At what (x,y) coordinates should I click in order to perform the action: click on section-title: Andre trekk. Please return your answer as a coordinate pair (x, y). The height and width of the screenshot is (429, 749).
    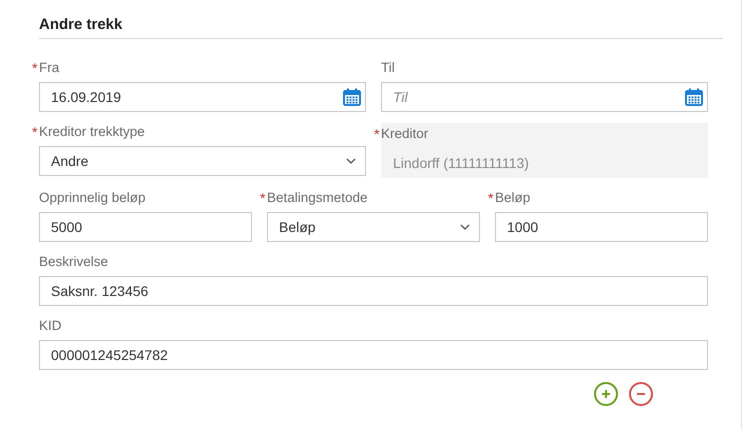
    Looking at the image, I should click on (81, 24).